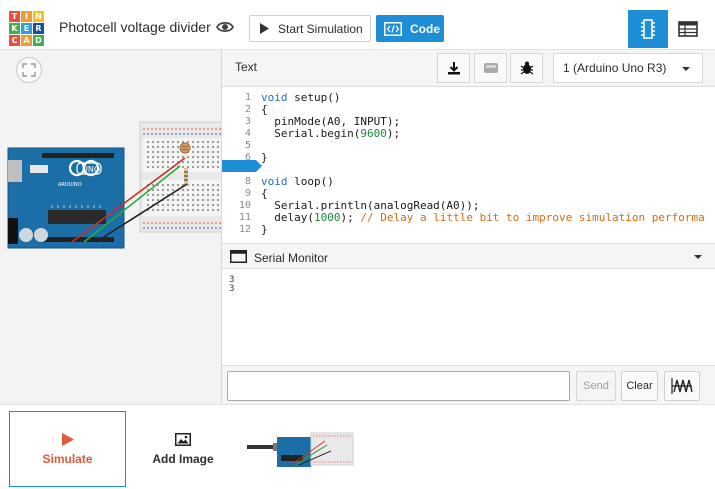  Describe the element at coordinates (628, 68) in the screenshot. I see `device-select: 1 (Arduino Uno R3)` at that location.